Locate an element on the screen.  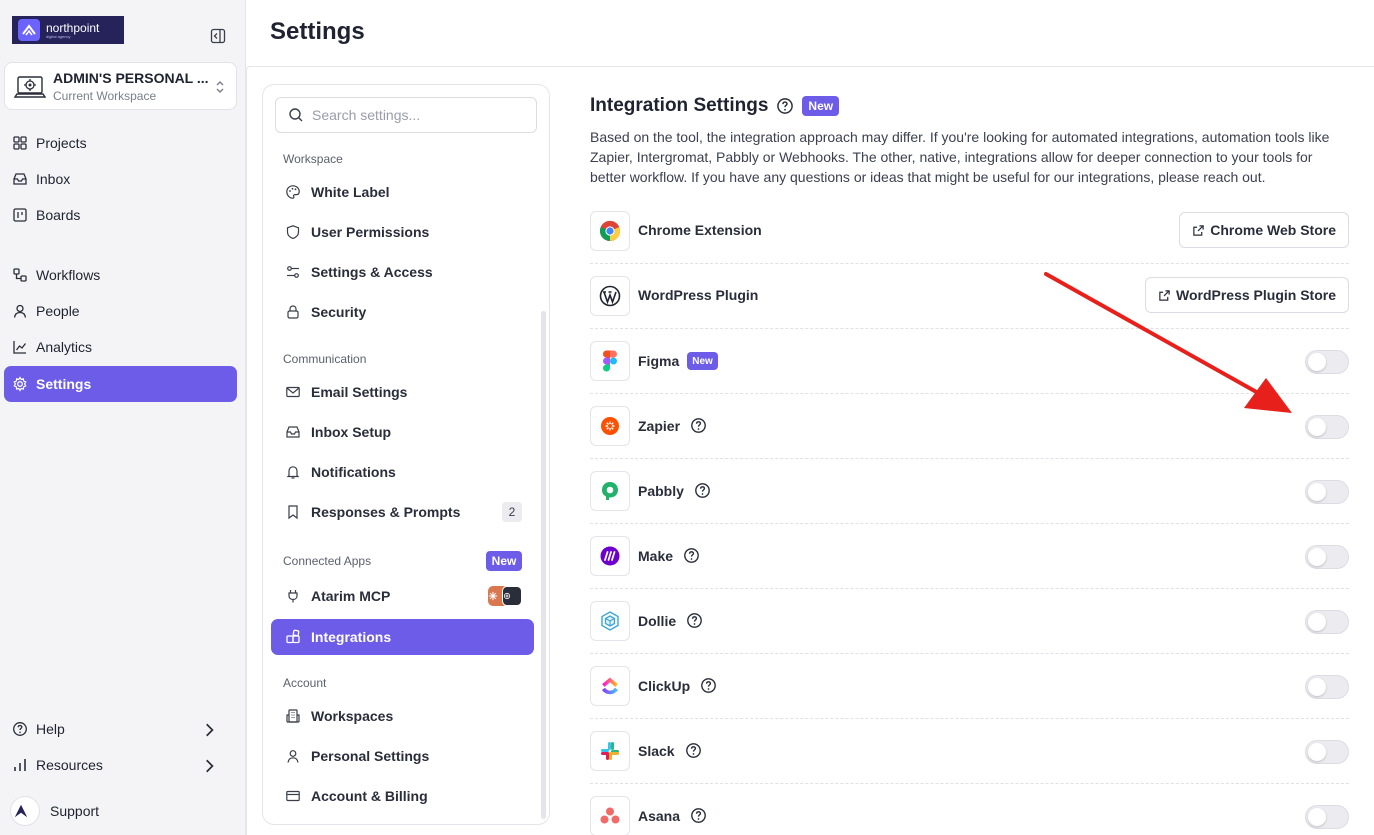
nav-label: Workflows is located at coordinates (68, 275).